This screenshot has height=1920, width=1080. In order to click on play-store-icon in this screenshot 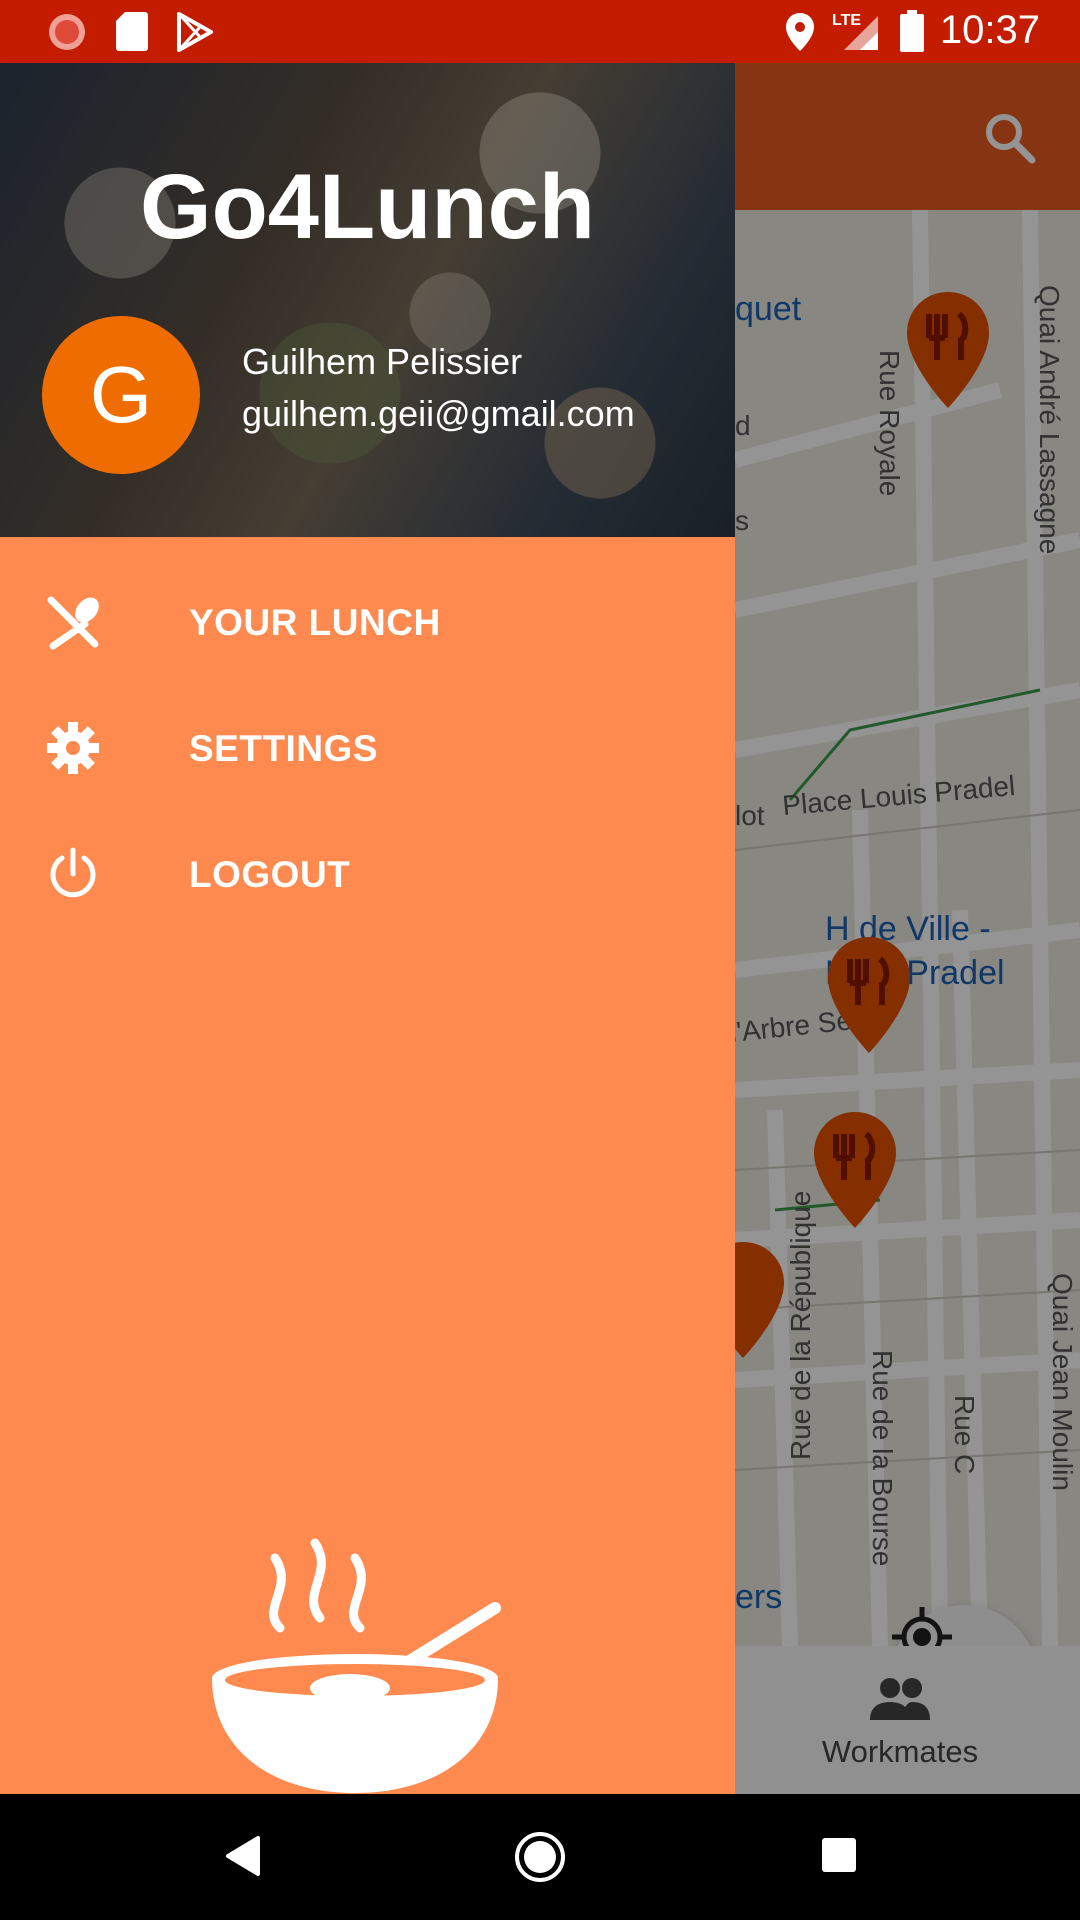, I will do `click(195, 32)`.